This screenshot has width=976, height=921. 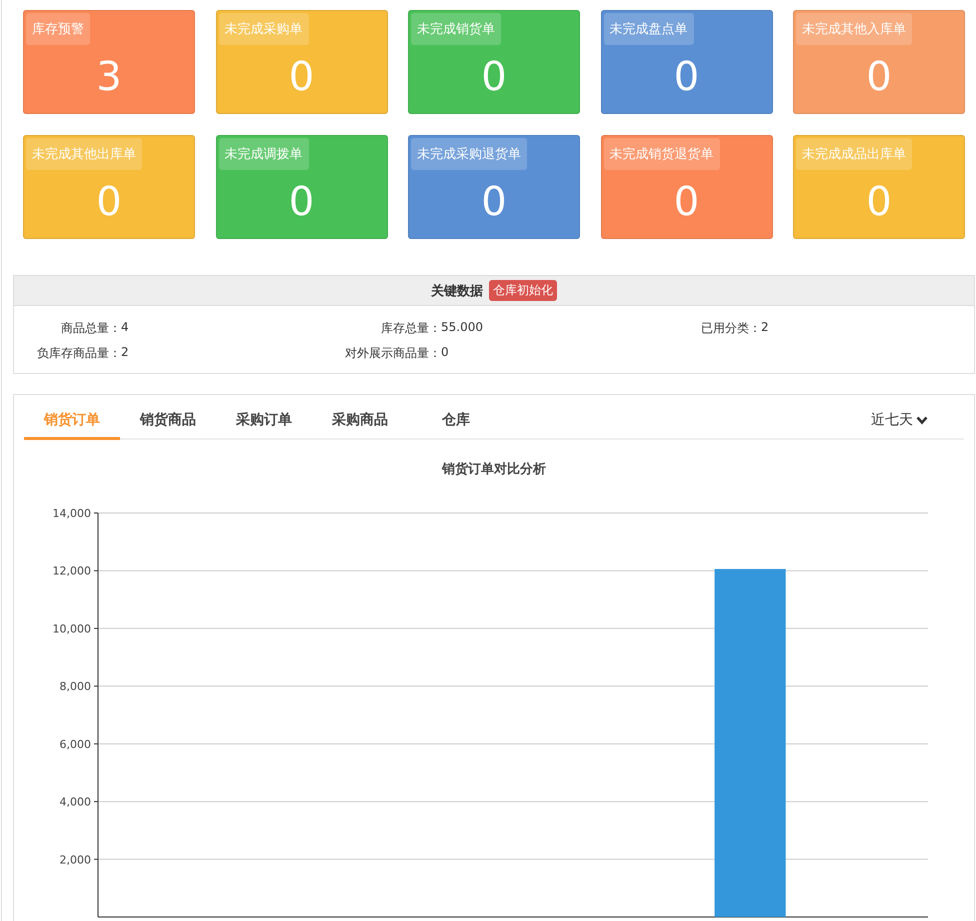 I want to click on card-label: 未完成其他出库单, so click(x=84, y=154).